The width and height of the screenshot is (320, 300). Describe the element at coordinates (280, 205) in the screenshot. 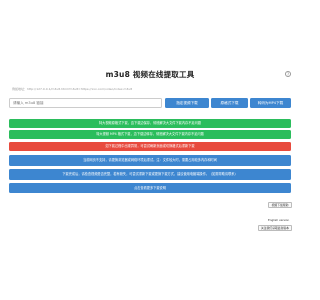

I see `download-help-button: 视频下载帮助` at that location.